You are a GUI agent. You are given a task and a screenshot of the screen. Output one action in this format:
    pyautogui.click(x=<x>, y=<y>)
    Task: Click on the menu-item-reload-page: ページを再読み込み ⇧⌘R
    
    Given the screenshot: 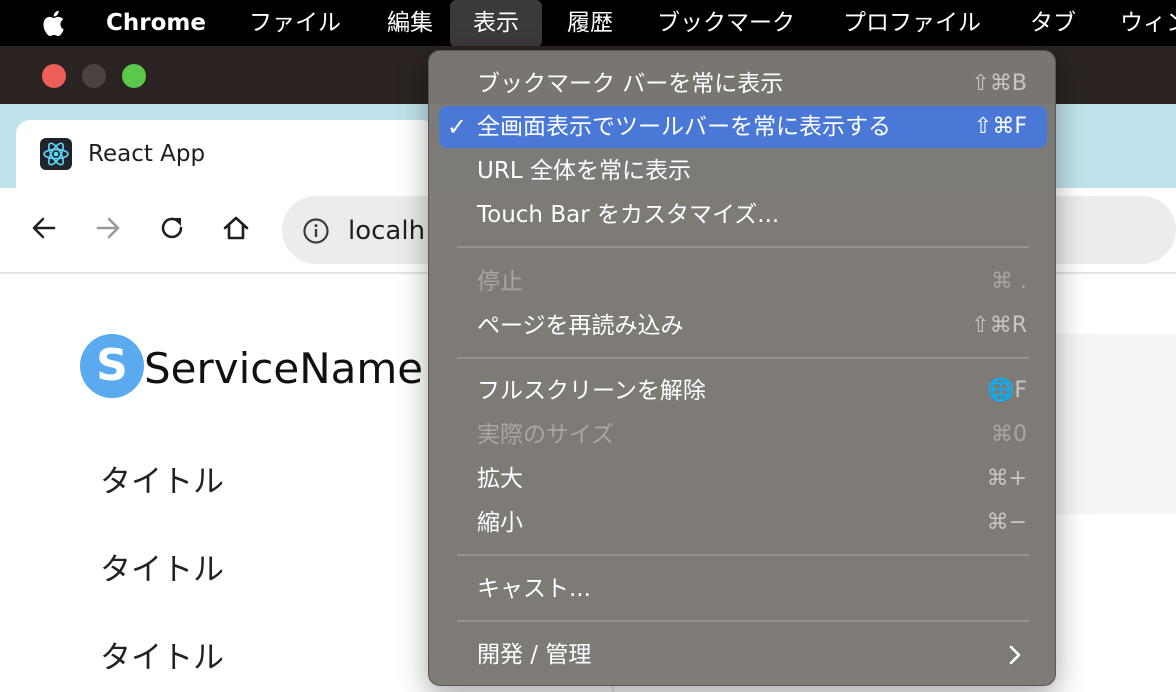 What is the action you would take?
    pyautogui.click(x=743, y=326)
    